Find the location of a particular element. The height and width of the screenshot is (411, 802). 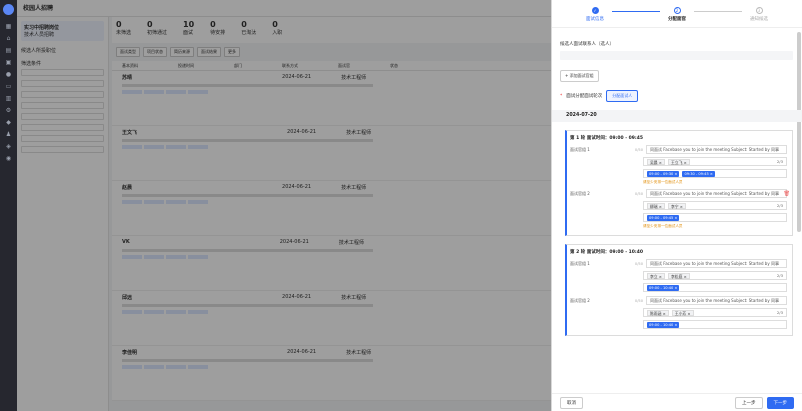

stat-item: 0 未筛选 is located at coordinates (123, 30).